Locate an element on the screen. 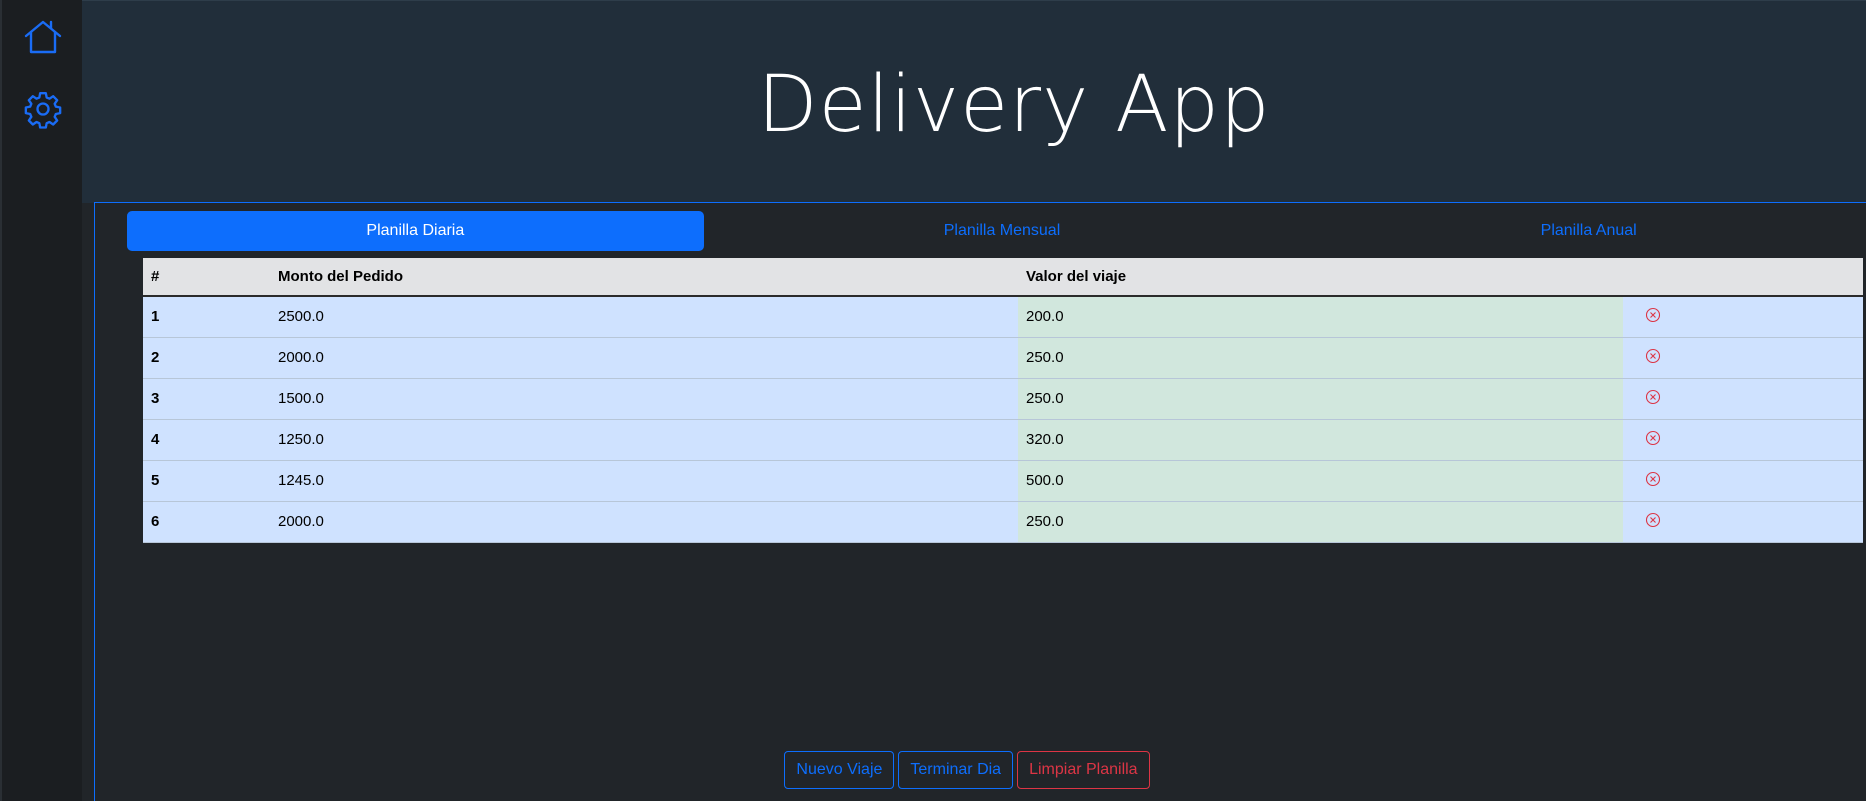 The height and width of the screenshot is (801, 1866). home-icon is located at coordinates (43, 37).